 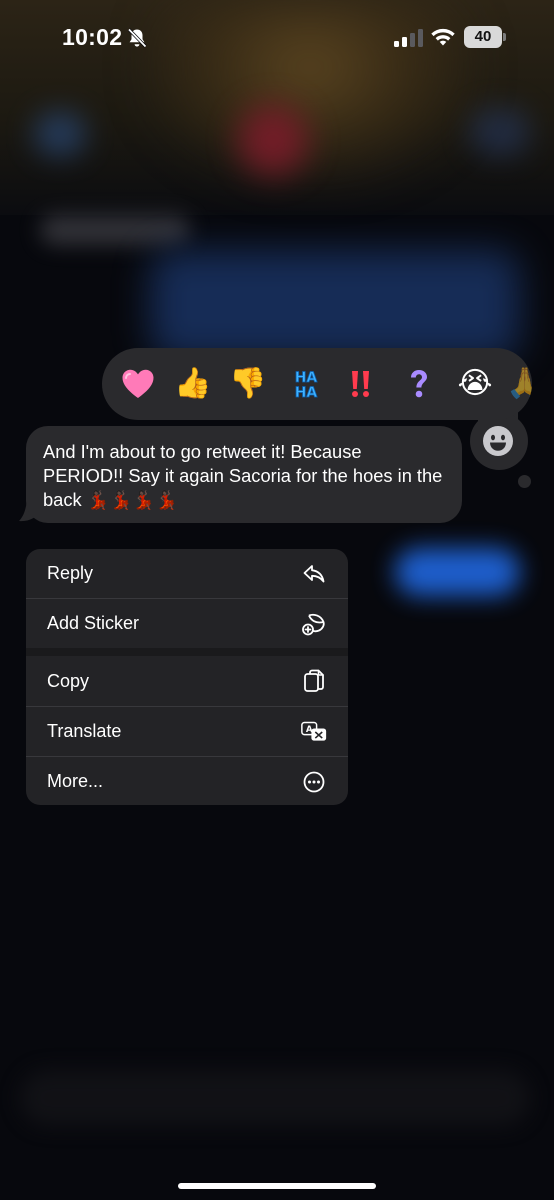 I want to click on blurred-sender-label, so click(x=115, y=230).